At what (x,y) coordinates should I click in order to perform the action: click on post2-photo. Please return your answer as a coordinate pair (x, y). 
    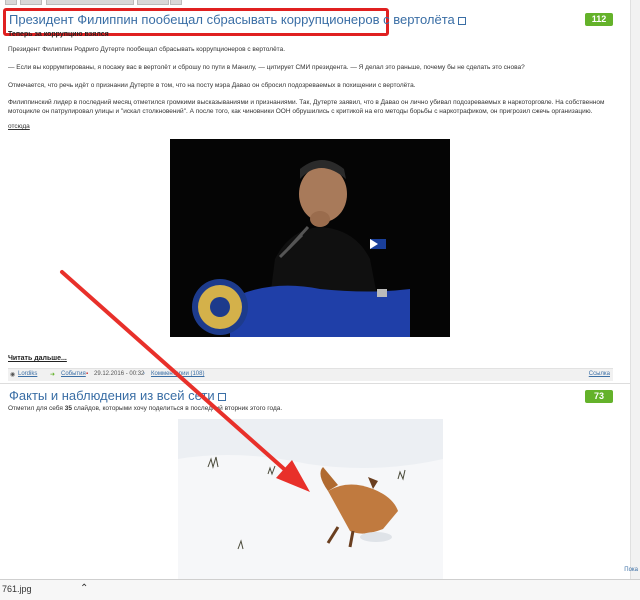
    Looking at the image, I should click on (310, 499).